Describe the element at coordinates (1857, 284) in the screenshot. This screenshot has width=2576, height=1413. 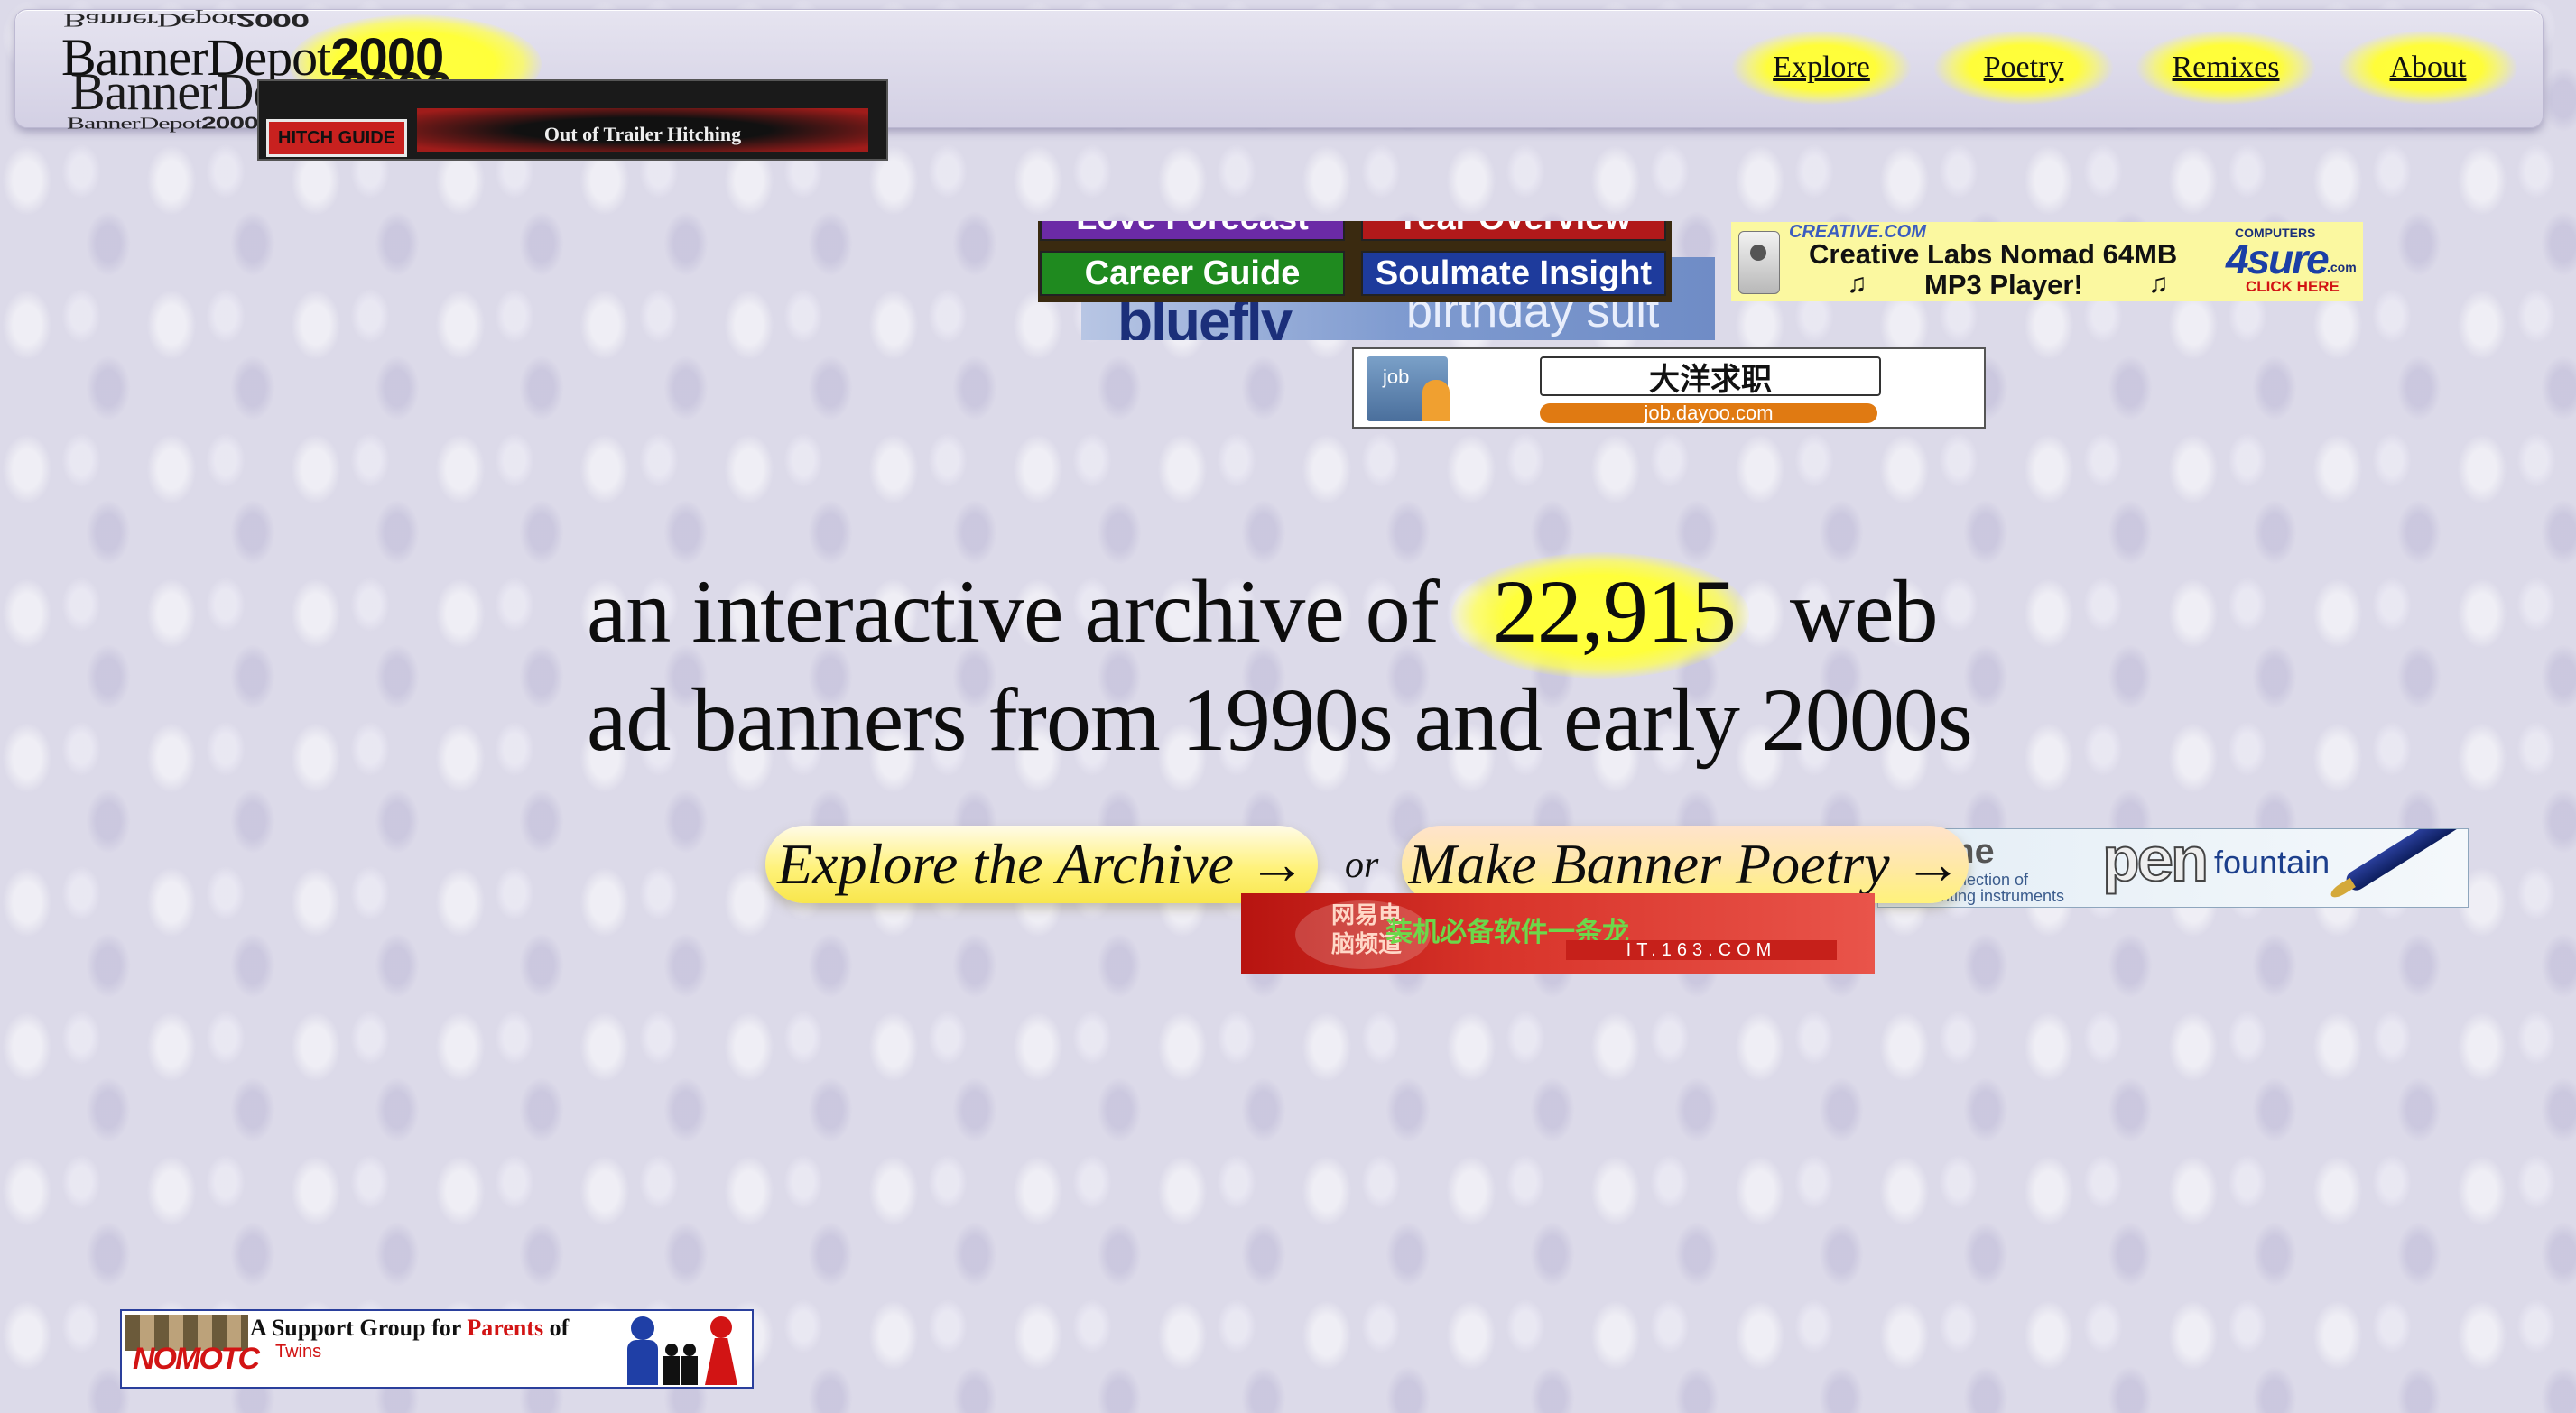
I see `music-note-icon: ♫` at that location.